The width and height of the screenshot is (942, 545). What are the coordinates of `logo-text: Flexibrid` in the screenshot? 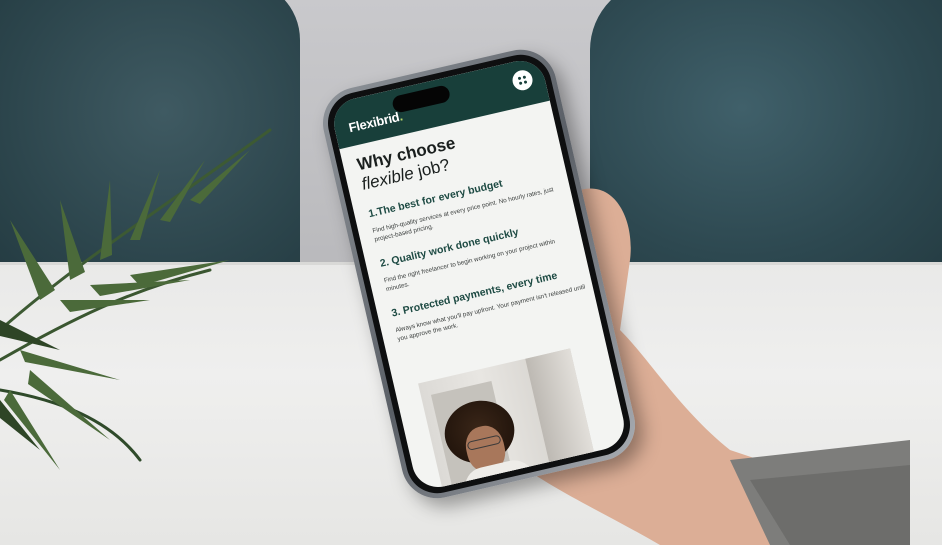 It's located at (374, 122).